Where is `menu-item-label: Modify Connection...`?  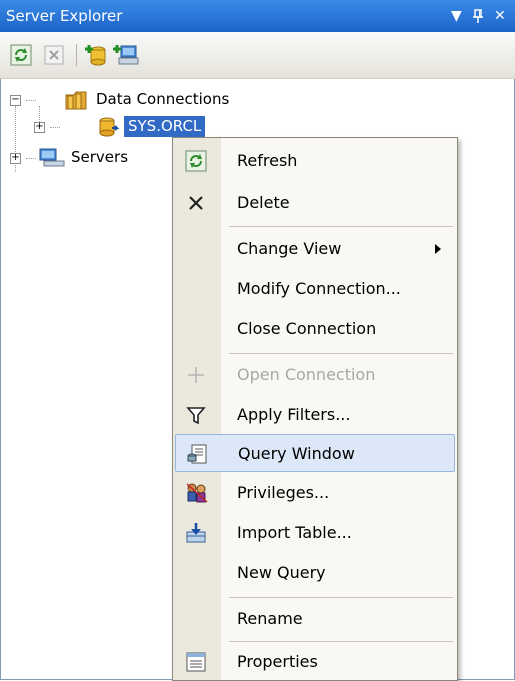
menu-item-label: Modify Connection... is located at coordinates (319, 288).